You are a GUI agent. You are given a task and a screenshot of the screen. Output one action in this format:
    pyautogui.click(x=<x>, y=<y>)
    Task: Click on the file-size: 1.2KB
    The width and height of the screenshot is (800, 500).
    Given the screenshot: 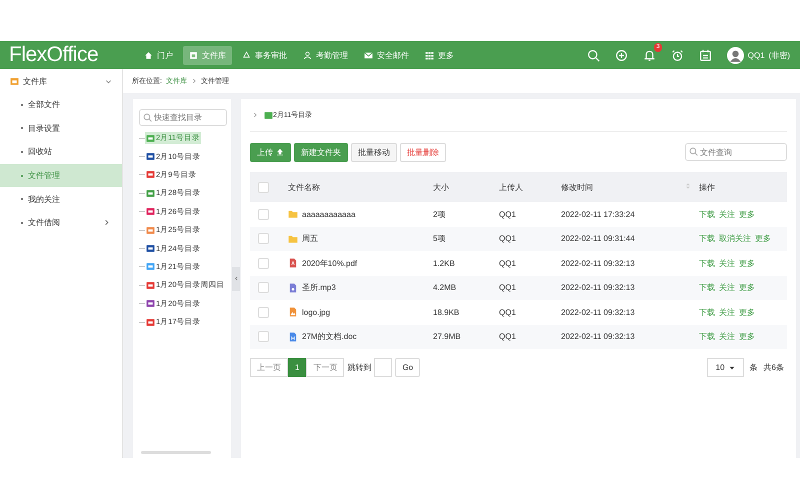 What is the action you would take?
    pyautogui.click(x=444, y=263)
    